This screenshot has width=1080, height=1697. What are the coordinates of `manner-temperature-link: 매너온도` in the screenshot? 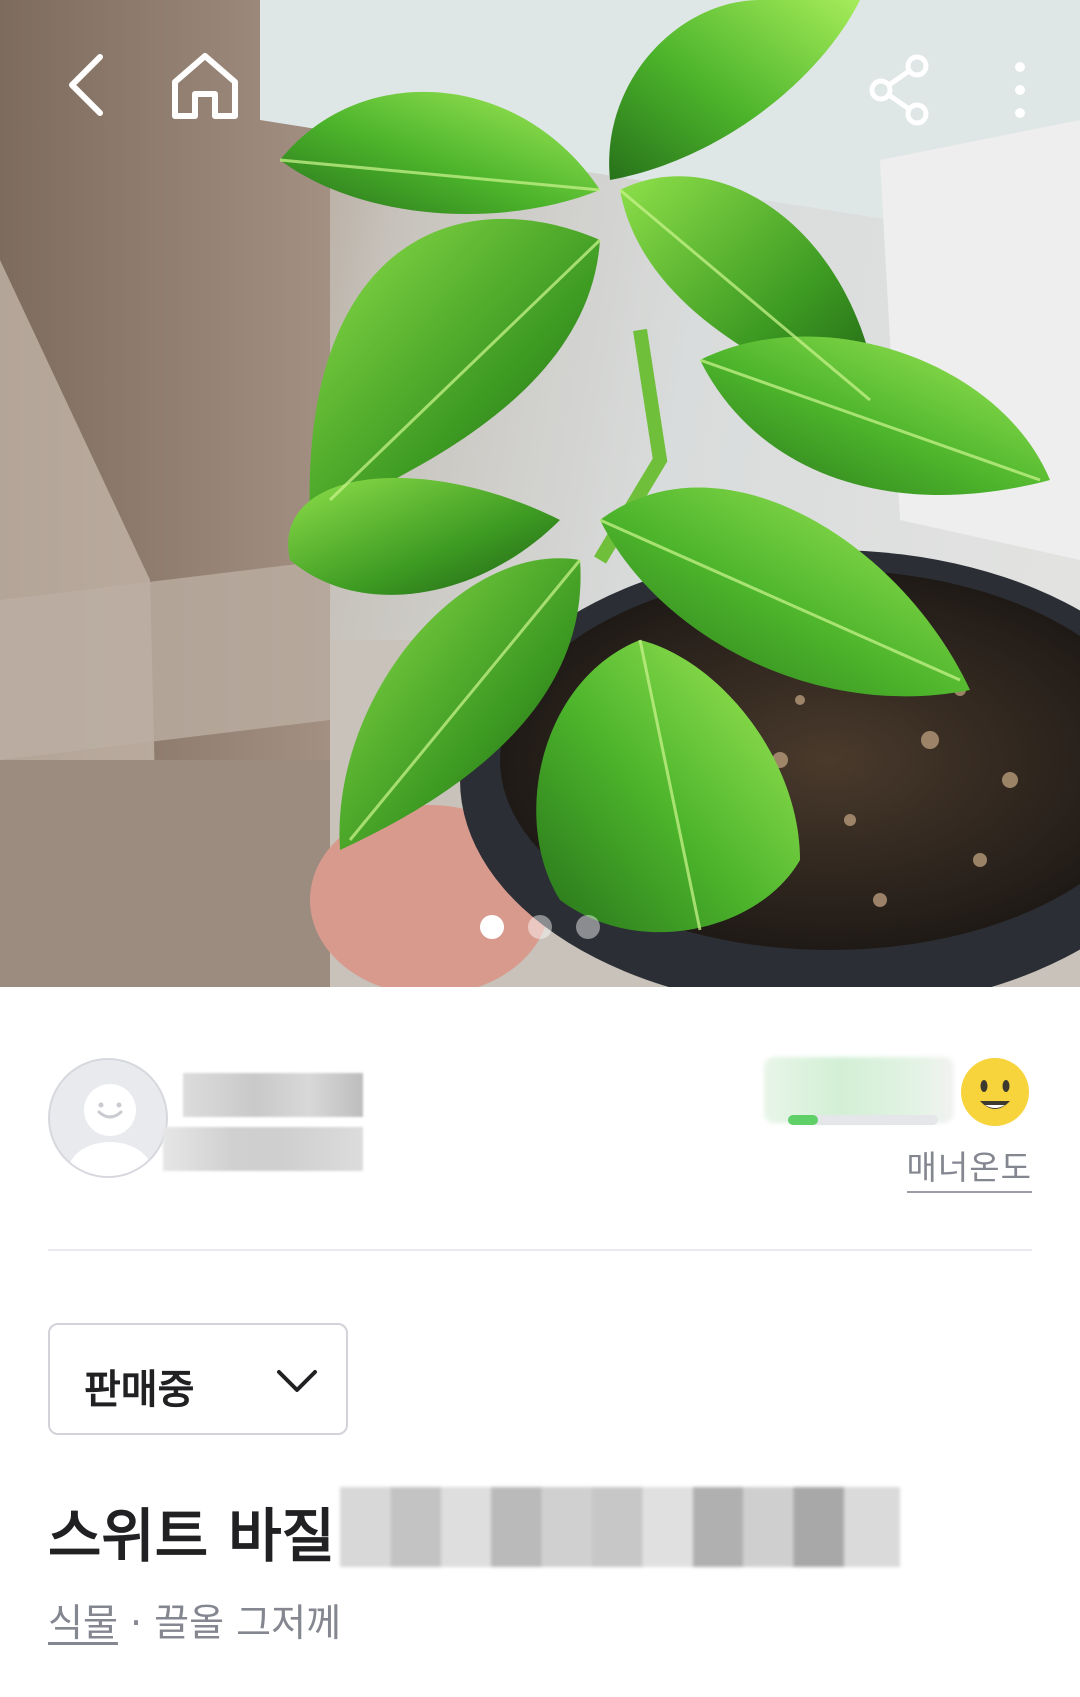 It's located at (969, 1167).